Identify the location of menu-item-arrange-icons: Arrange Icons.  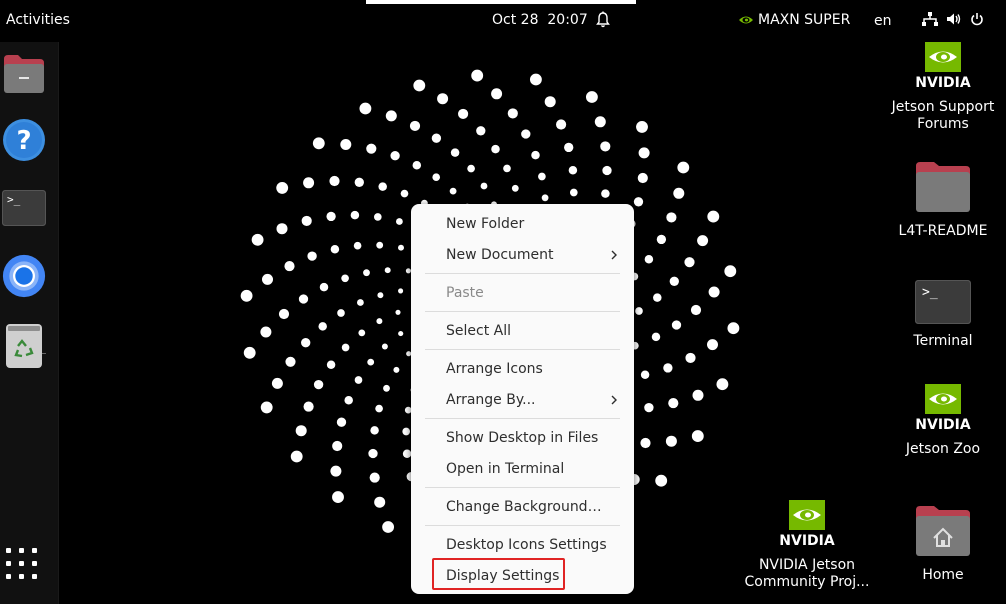
(494, 369).